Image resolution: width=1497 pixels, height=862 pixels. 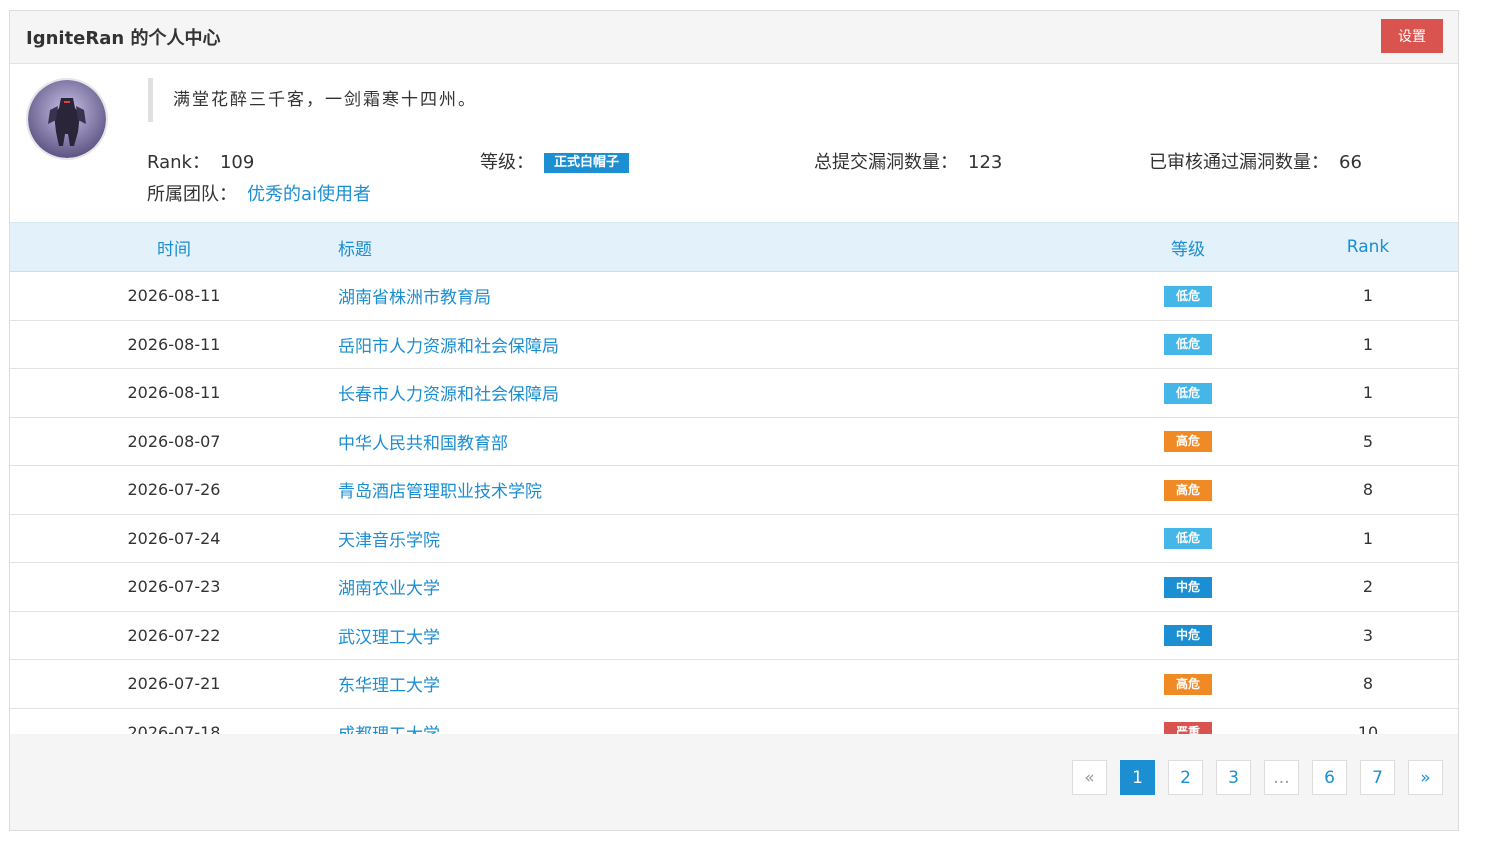 What do you see at coordinates (174, 538) in the screenshot?
I see `row-date: 2026-07-24` at bounding box center [174, 538].